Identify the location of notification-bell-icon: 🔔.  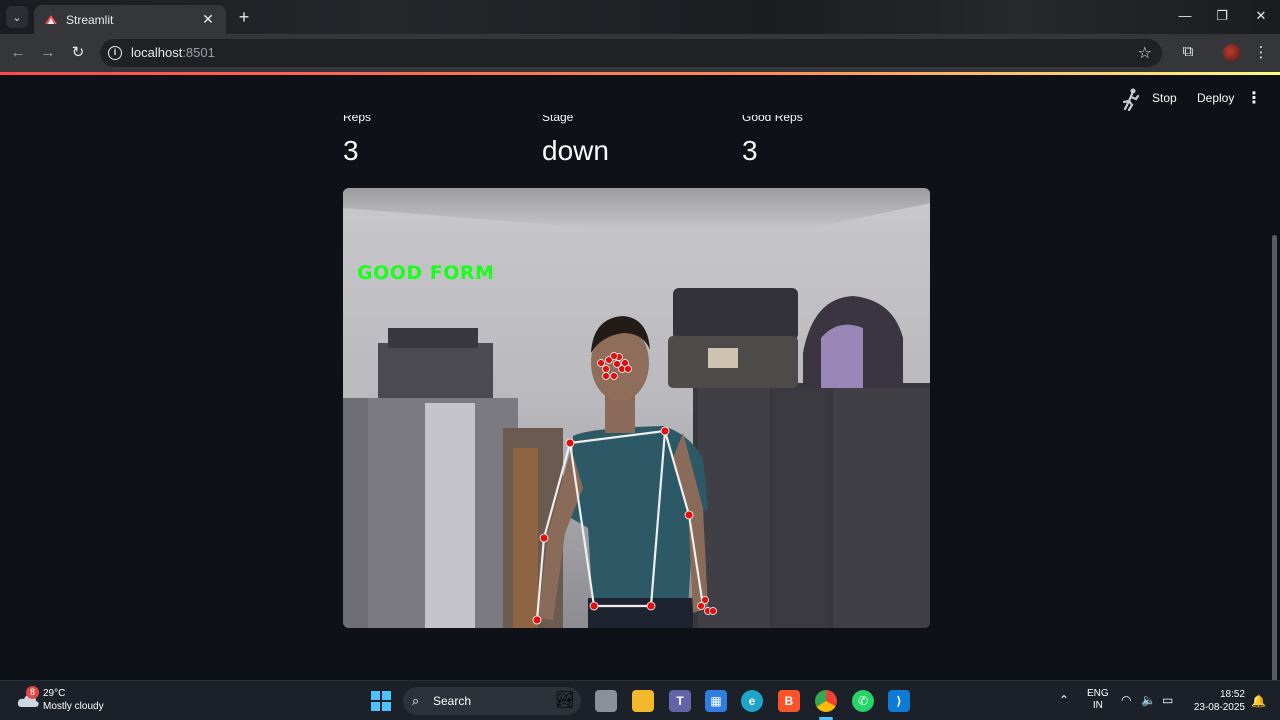
(1258, 701).